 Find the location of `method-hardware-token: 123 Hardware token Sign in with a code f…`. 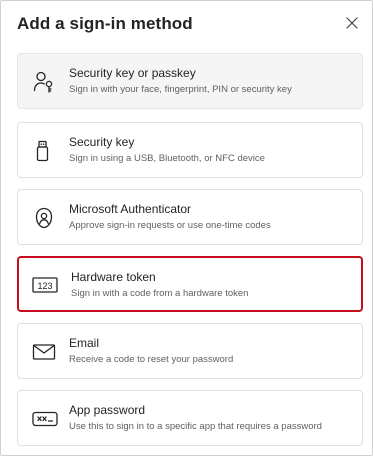

method-hardware-token: 123 Hardware token Sign in with a code f… is located at coordinates (190, 284).